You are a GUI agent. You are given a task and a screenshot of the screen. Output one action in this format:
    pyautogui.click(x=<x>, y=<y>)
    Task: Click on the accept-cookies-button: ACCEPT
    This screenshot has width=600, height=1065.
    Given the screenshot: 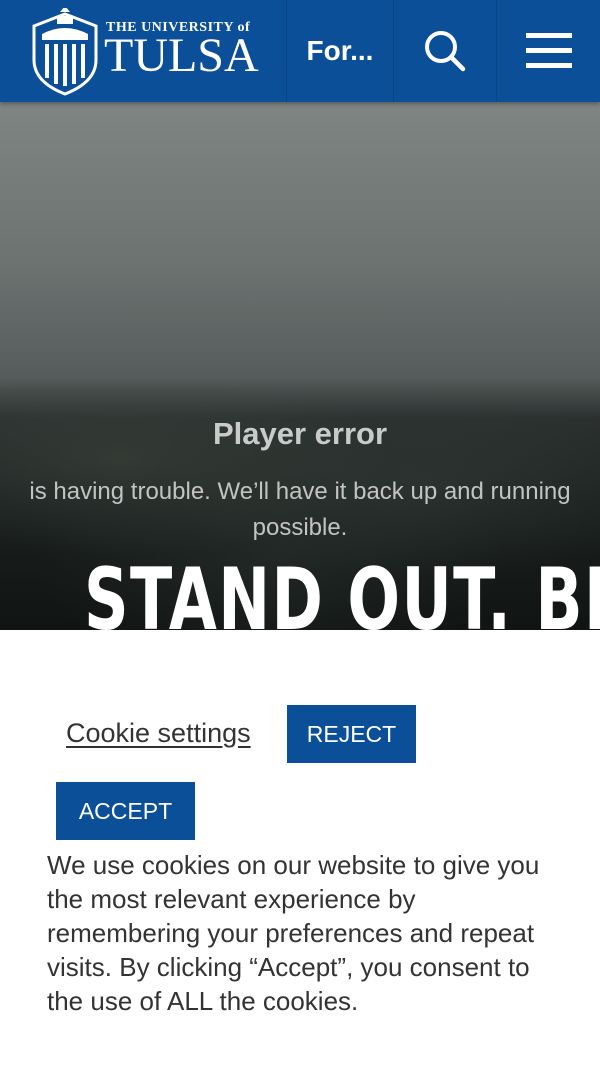 What is the action you would take?
    pyautogui.click(x=125, y=811)
    